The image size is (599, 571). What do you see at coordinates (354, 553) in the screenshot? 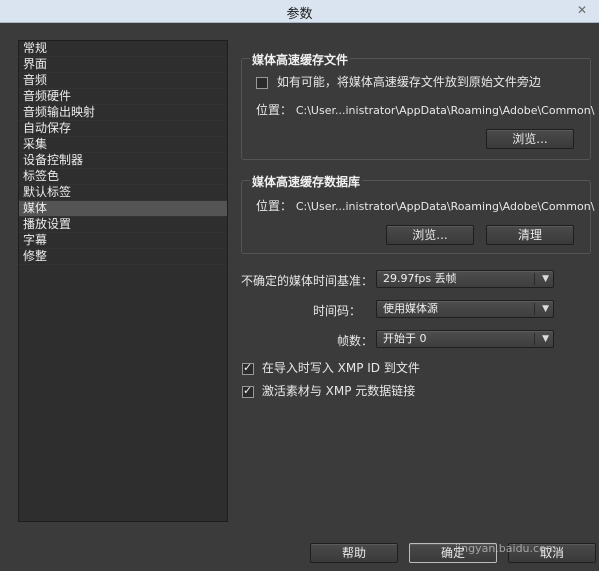
I see `help-button: 帮助` at bounding box center [354, 553].